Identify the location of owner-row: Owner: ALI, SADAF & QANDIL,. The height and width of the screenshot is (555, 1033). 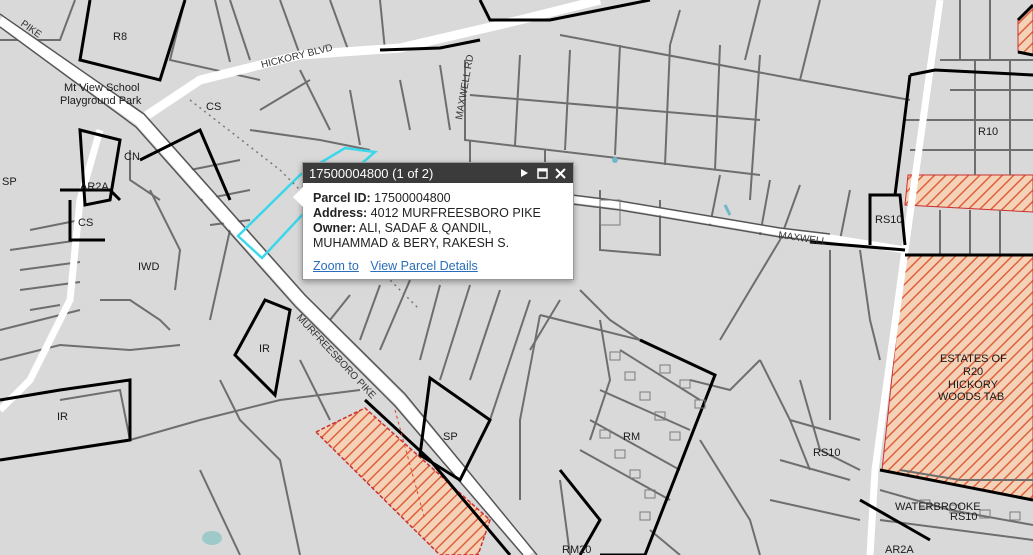
(438, 228).